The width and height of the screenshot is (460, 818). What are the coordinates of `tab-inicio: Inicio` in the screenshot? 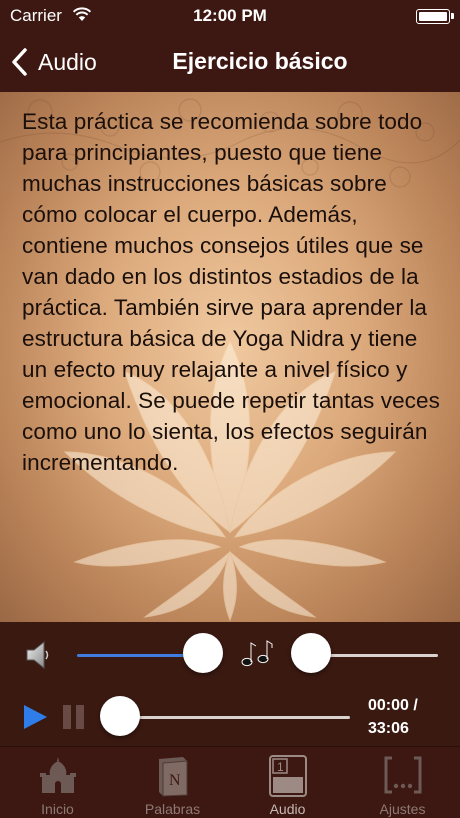 It's located at (57, 782).